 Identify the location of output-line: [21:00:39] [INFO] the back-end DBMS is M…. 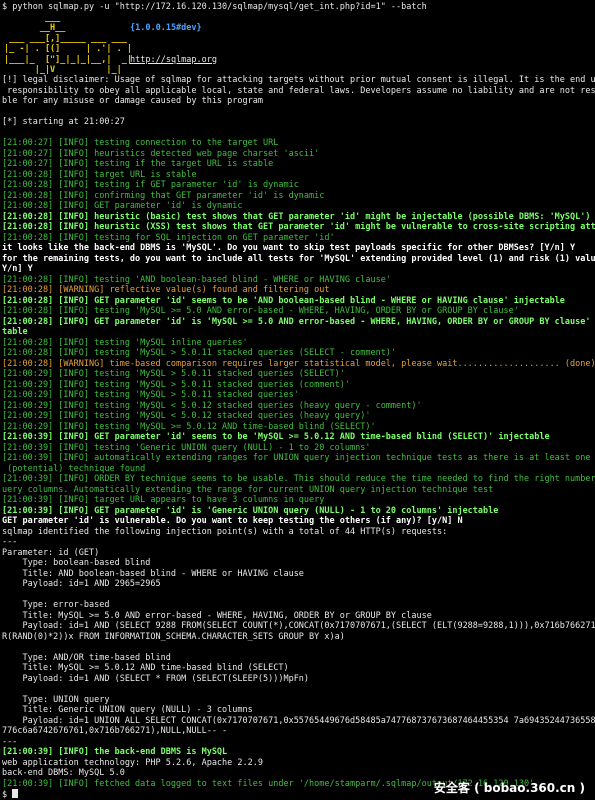
(115, 752).